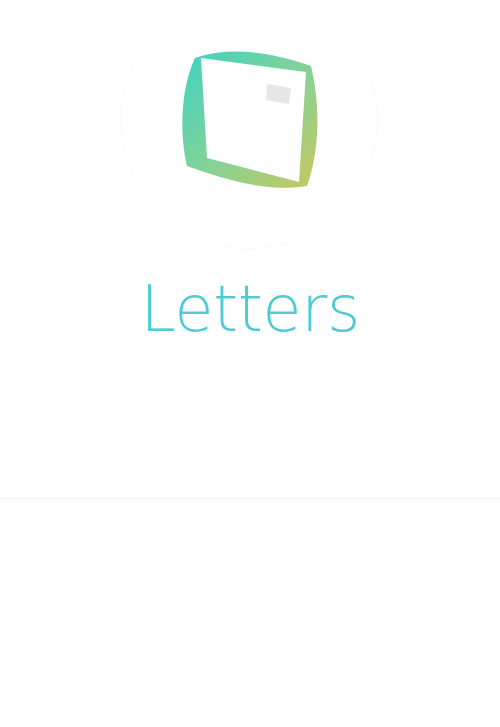  Describe the element at coordinates (250, 119) in the screenshot. I see `letters-logo-icon` at that location.